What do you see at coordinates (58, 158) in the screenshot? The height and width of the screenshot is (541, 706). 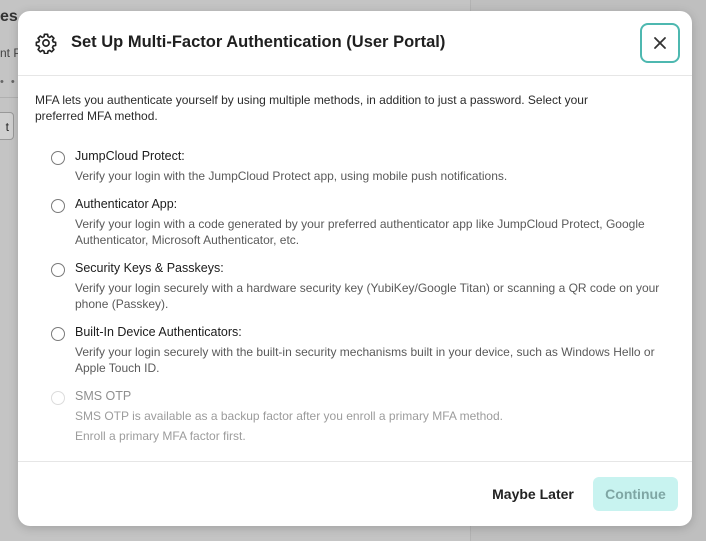 I see `radio-jumpcloud-protect` at bounding box center [58, 158].